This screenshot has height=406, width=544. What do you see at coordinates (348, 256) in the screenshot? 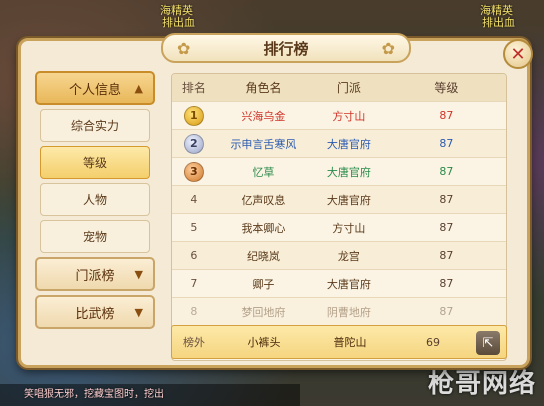
I see `player-sect: 龙宫` at bounding box center [348, 256].